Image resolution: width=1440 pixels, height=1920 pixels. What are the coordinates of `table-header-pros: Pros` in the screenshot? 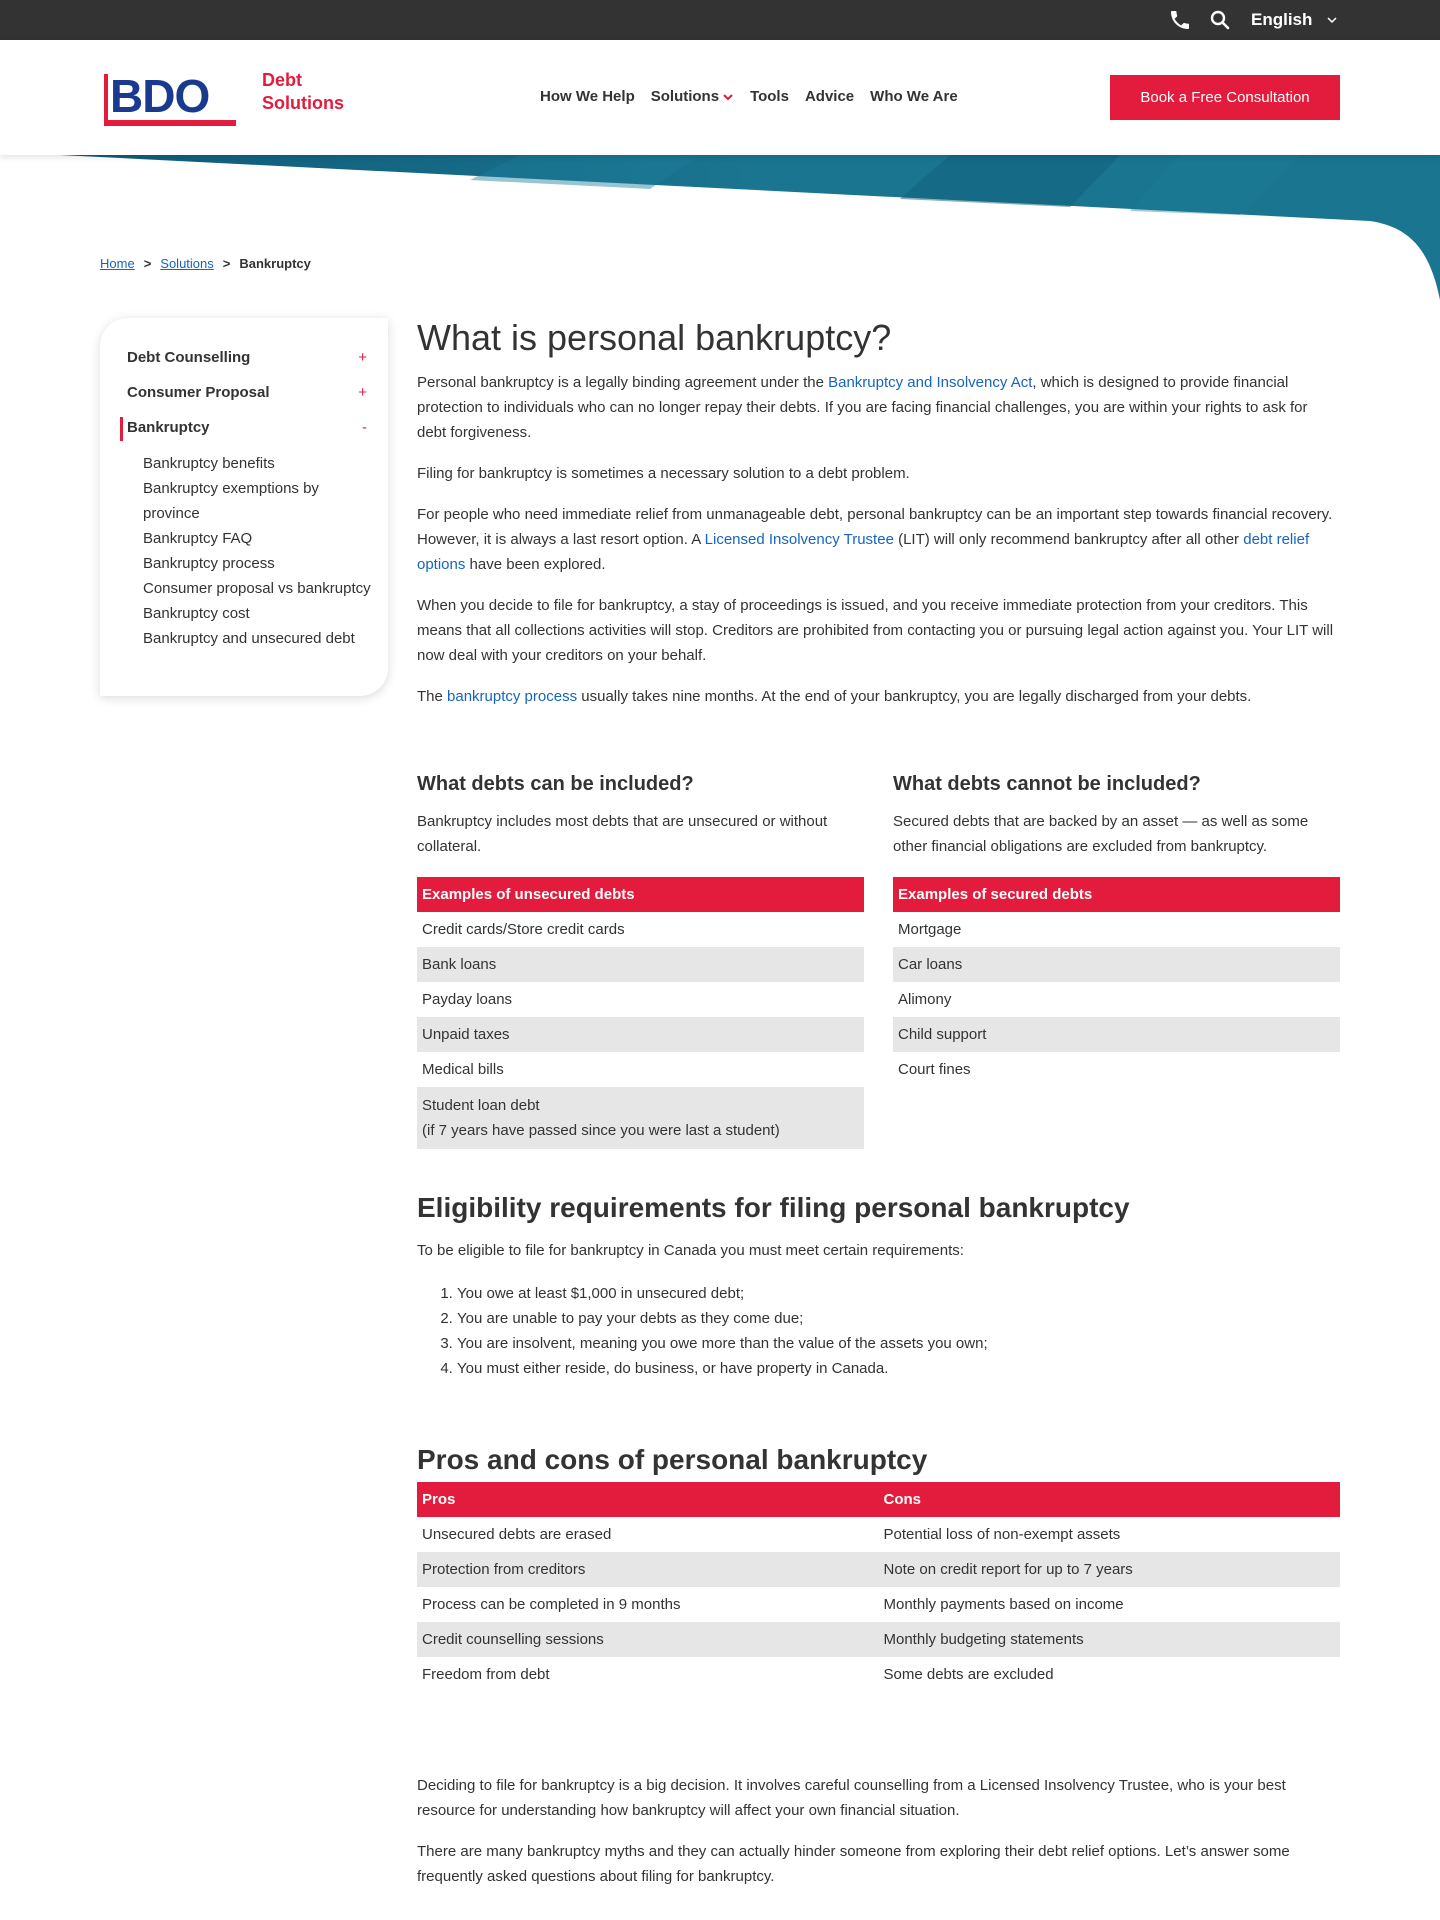 It's located at (648, 1499).